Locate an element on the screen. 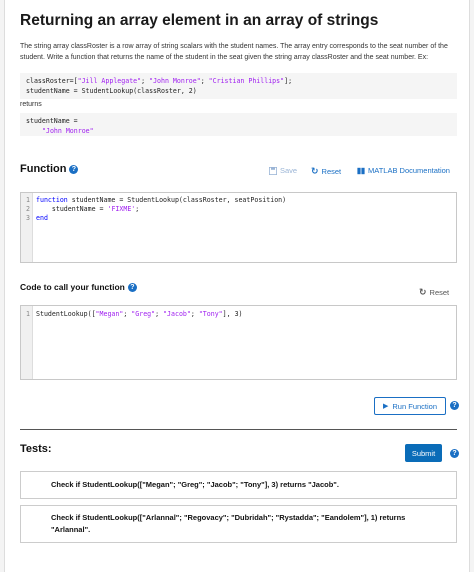 The image size is (474, 572). example-output: studentName = "John Monroe" is located at coordinates (238, 124).